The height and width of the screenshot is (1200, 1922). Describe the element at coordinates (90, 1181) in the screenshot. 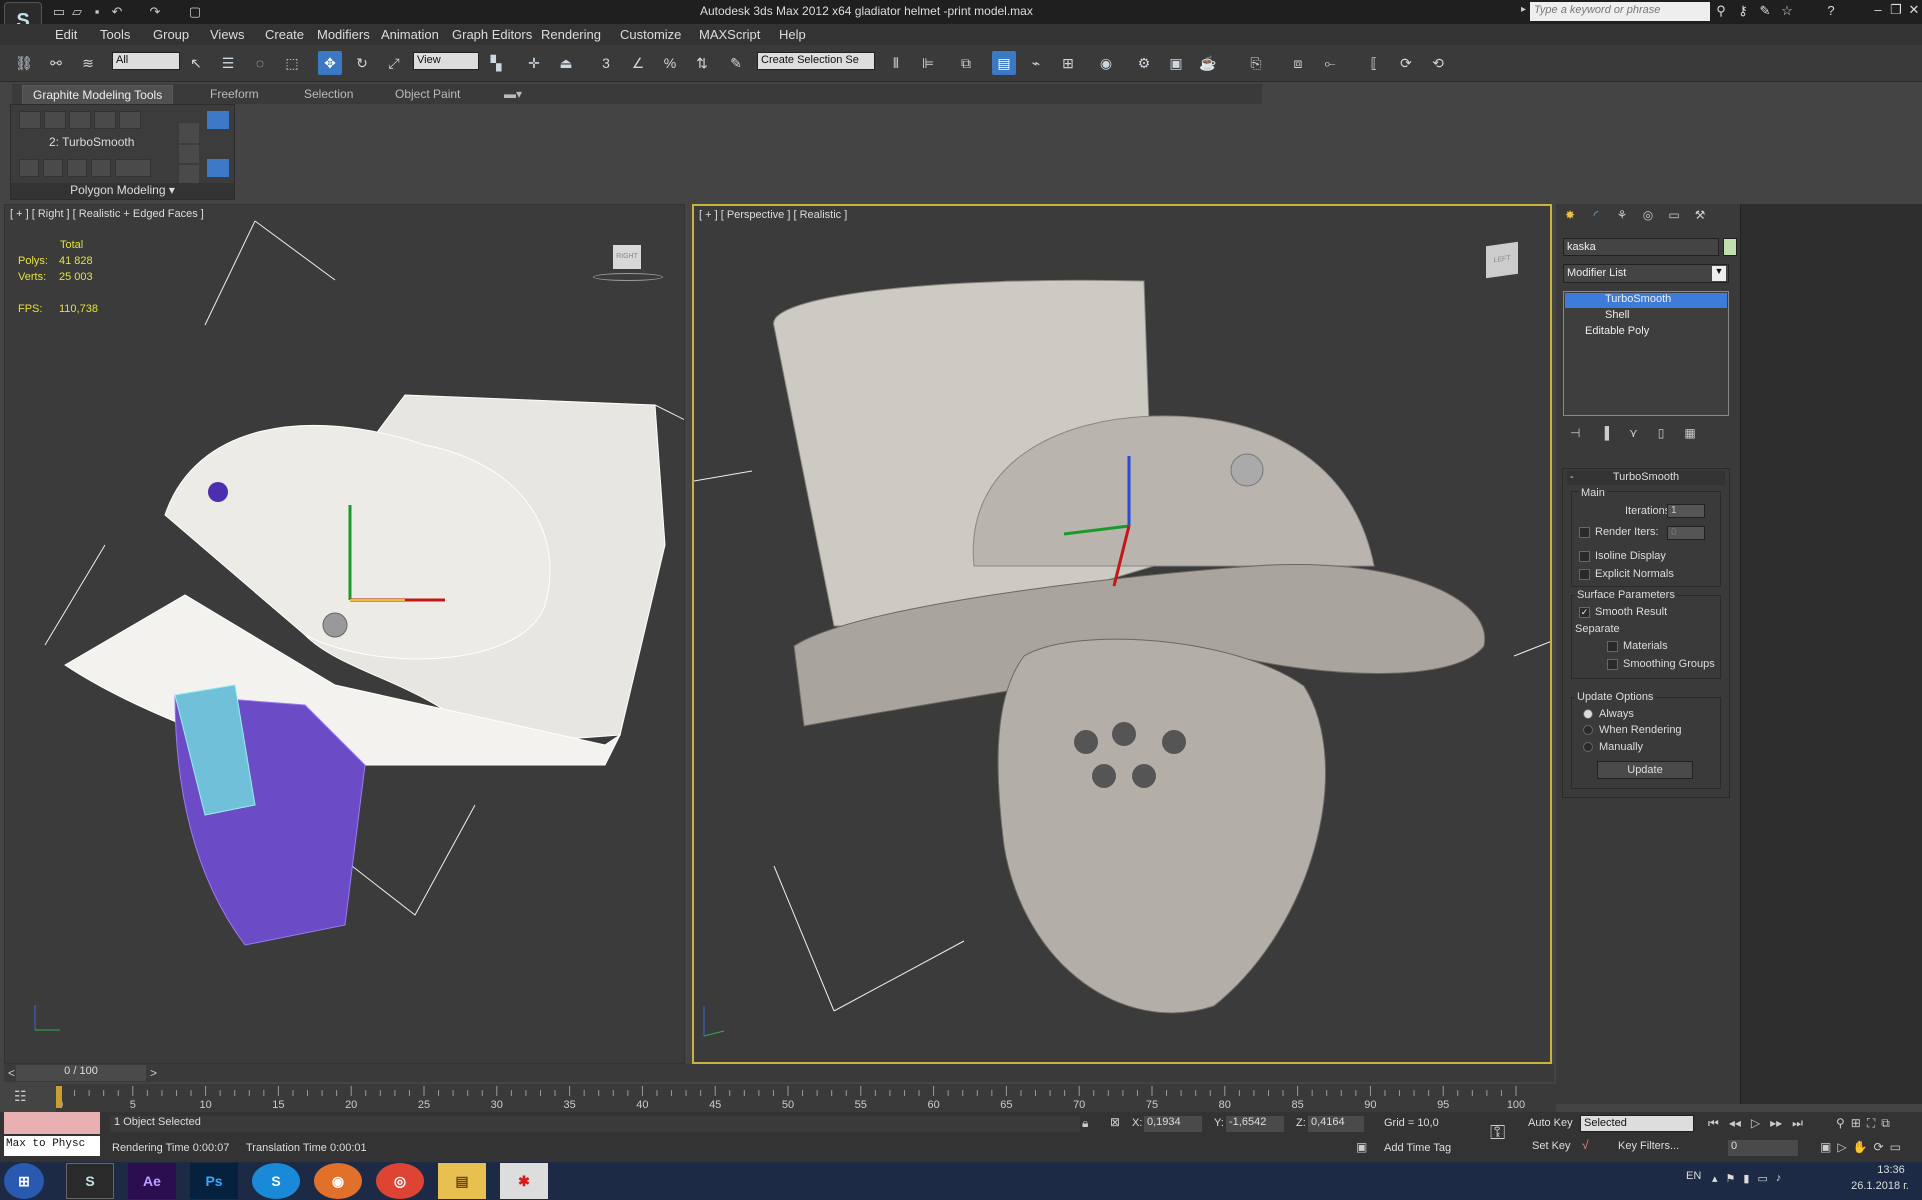

I see `taskbar-3dsmax-icon: S` at that location.